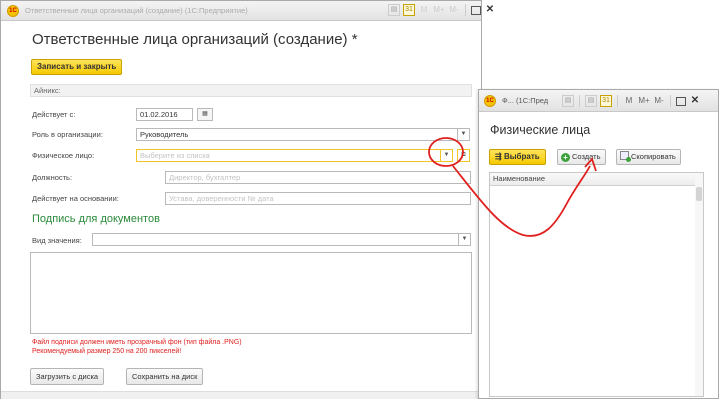  What do you see at coordinates (165, 376) in the screenshot?
I see `save-to-disk-button: Сохранить на диск` at bounding box center [165, 376].